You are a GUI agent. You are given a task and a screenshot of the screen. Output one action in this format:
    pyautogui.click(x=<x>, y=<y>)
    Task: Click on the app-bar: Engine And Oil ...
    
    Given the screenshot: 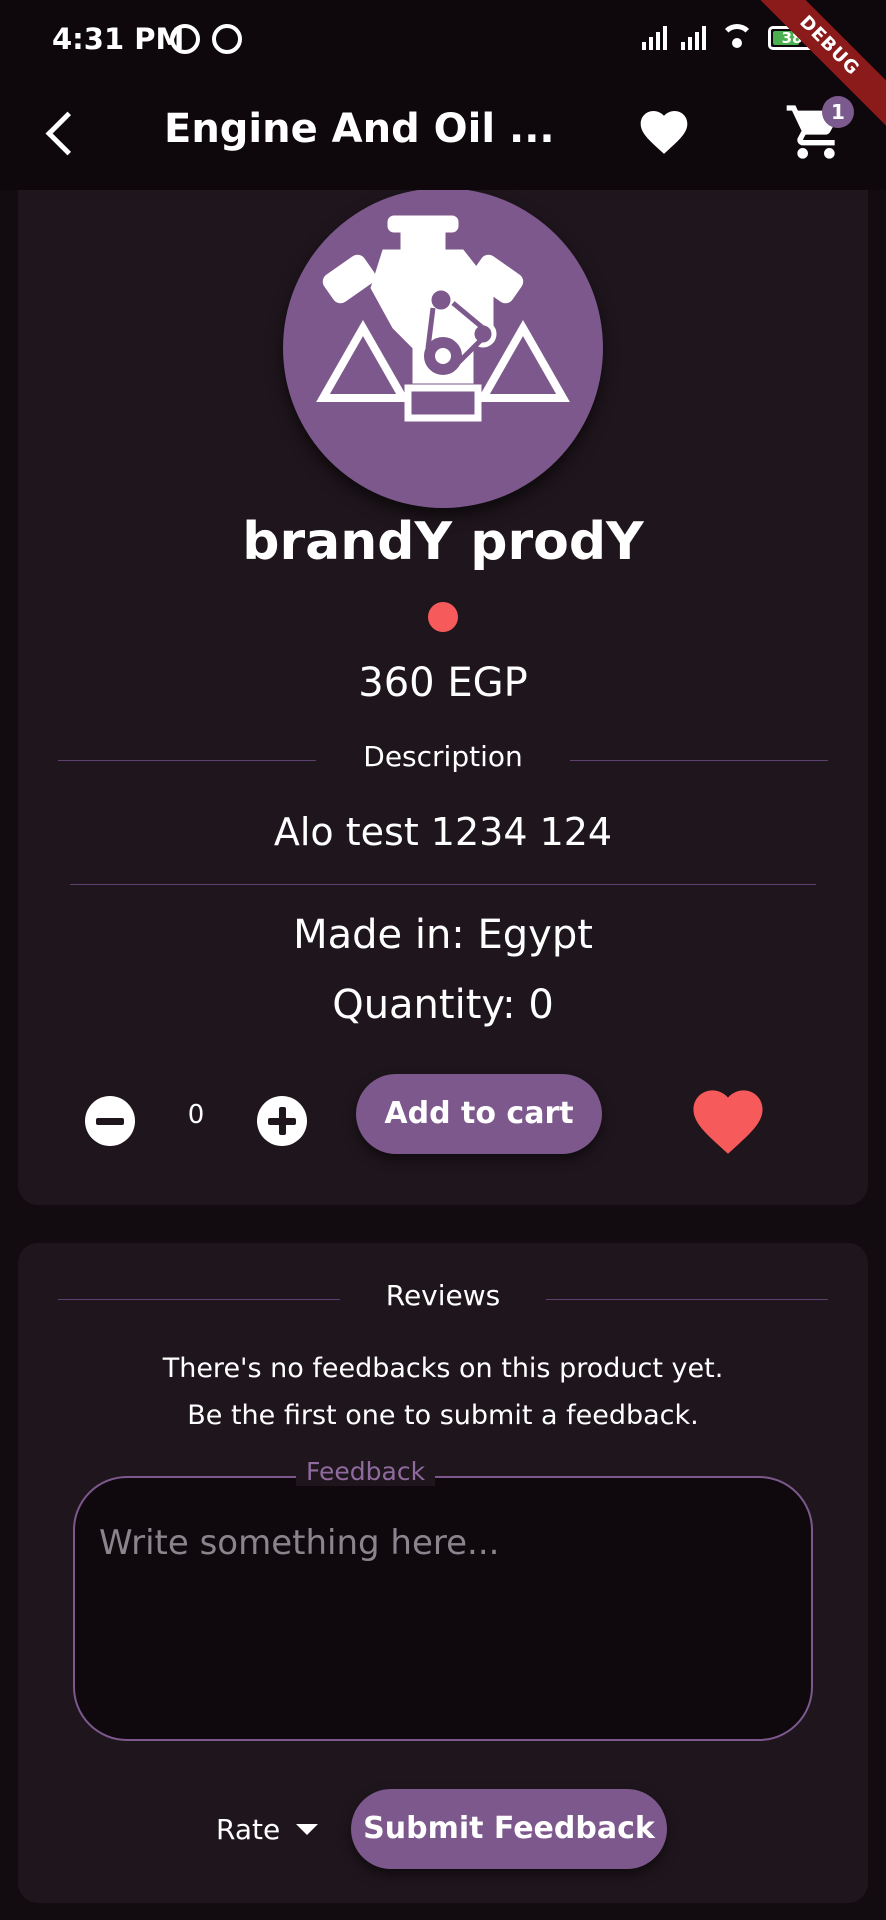 What is the action you would take?
    pyautogui.click(x=443, y=135)
    